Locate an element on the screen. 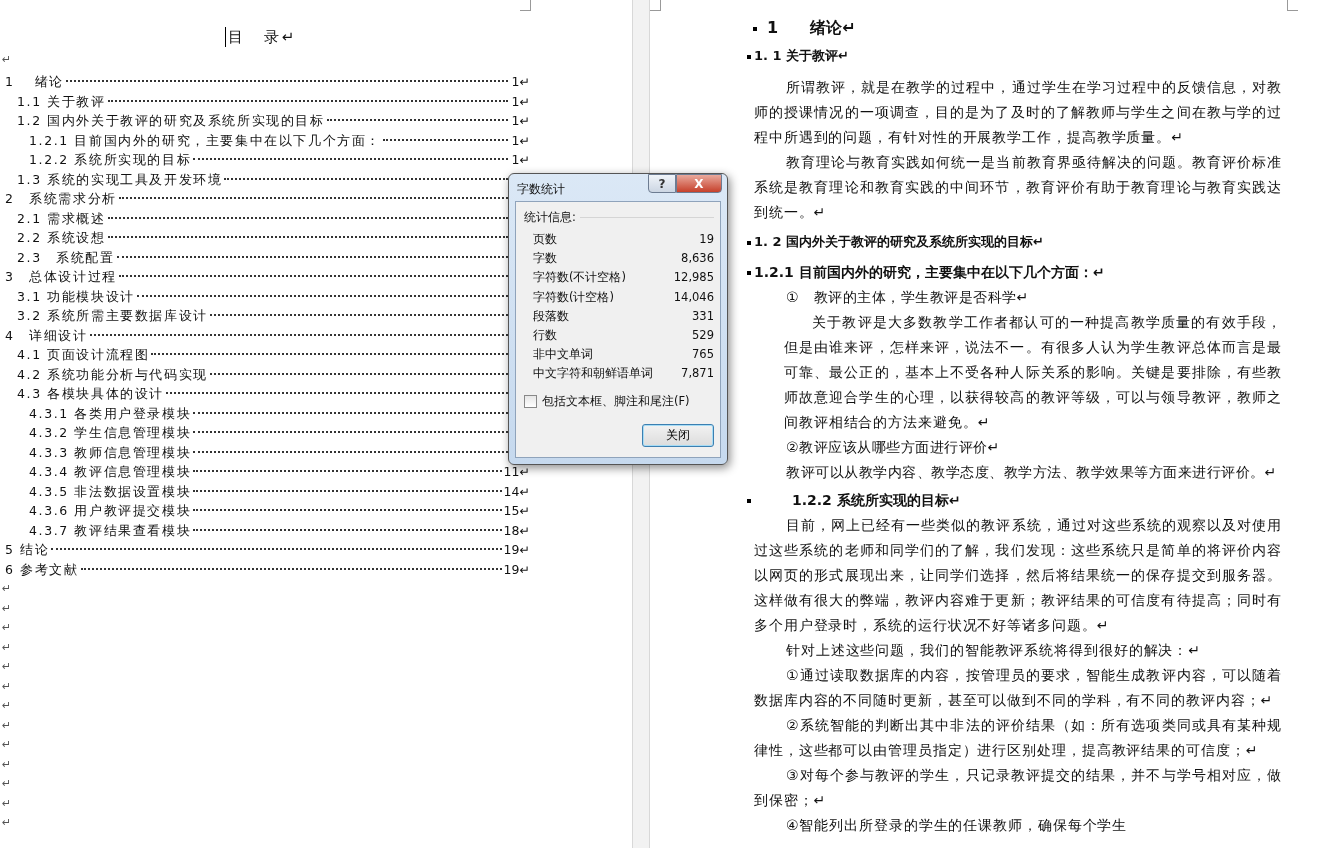  stat-label: 字数 is located at coordinates (545, 259).